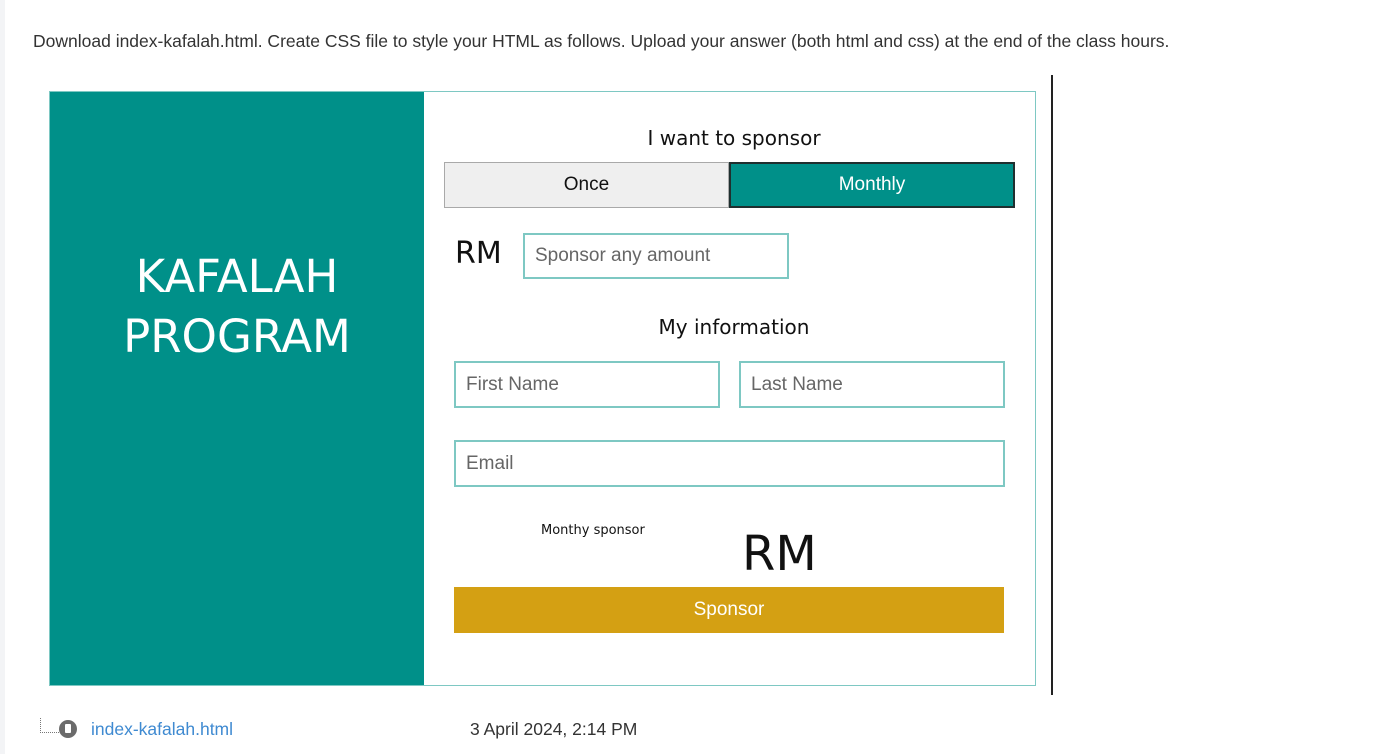  What do you see at coordinates (587, 384) in the screenshot?
I see `first-name-input` at bounding box center [587, 384].